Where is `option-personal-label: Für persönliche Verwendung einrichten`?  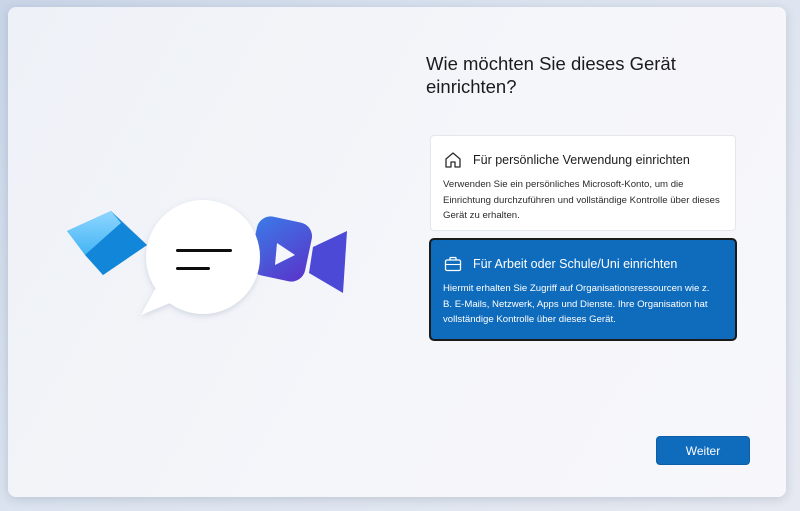 option-personal-label: Für persönliche Verwendung einrichten is located at coordinates (581, 160).